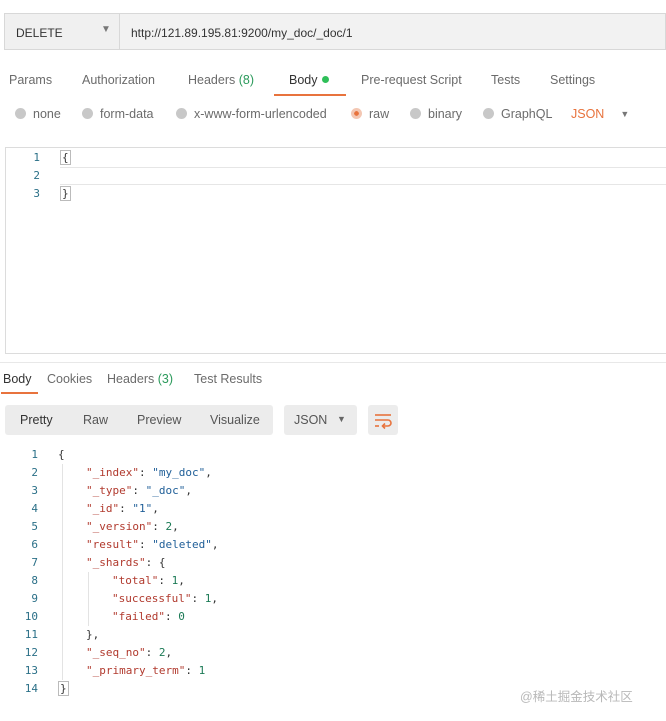 The height and width of the screenshot is (721, 666). What do you see at coordinates (149, 472) in the screenshot?
I see `json-line: "_index": "my_doc",` at bounding box center [149, 472].